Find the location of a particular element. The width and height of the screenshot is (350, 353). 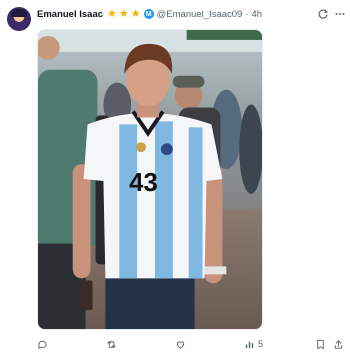

jeans is located at coordinates (150, 301).